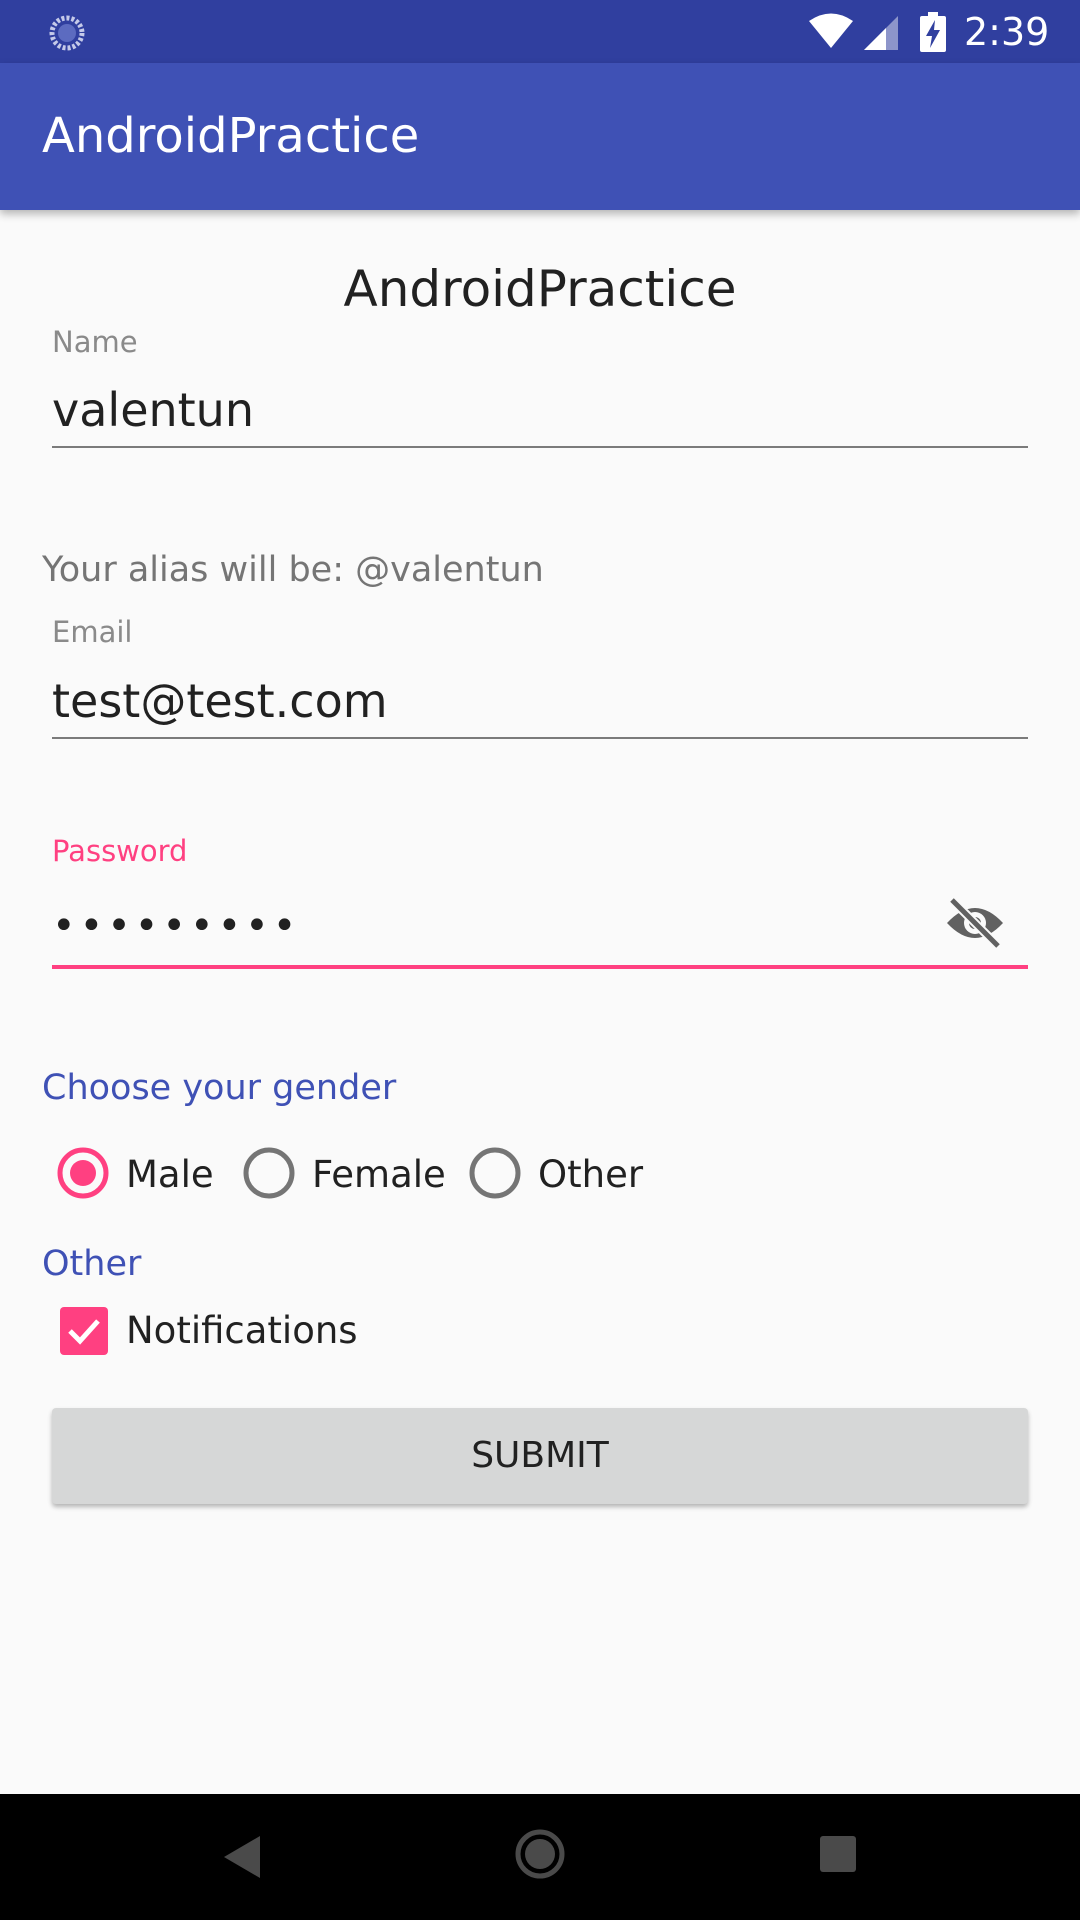  What do you see at coordinates (219, 1088) in the screenshot?
I see `gender-section-title: Choose your gender` at bounding box center [219, 1088].